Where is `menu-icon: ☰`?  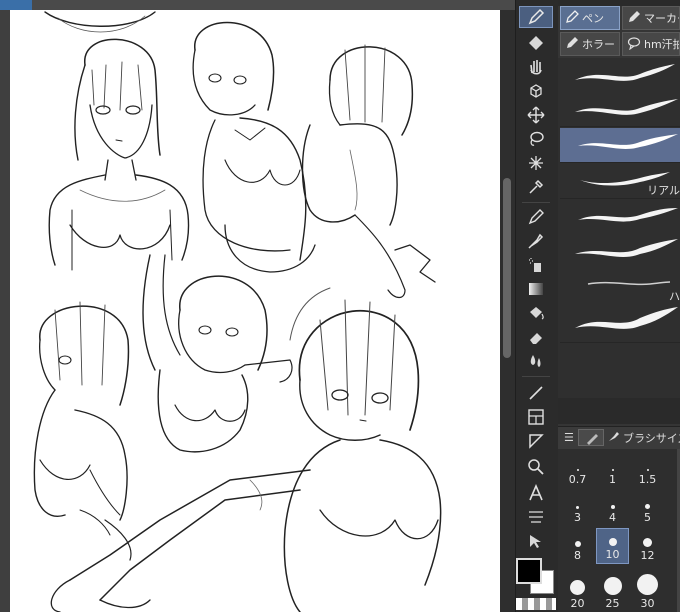
menu-icon: ☰ is located at coordinates (569, 437).